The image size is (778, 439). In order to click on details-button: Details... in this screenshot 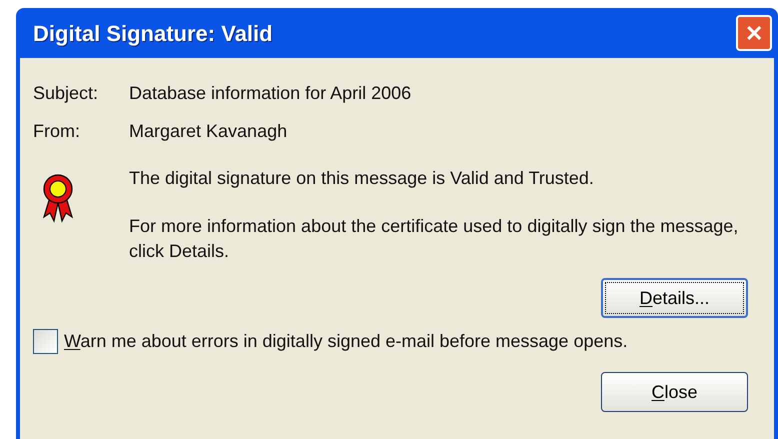, I will do `click(674, 298)`.